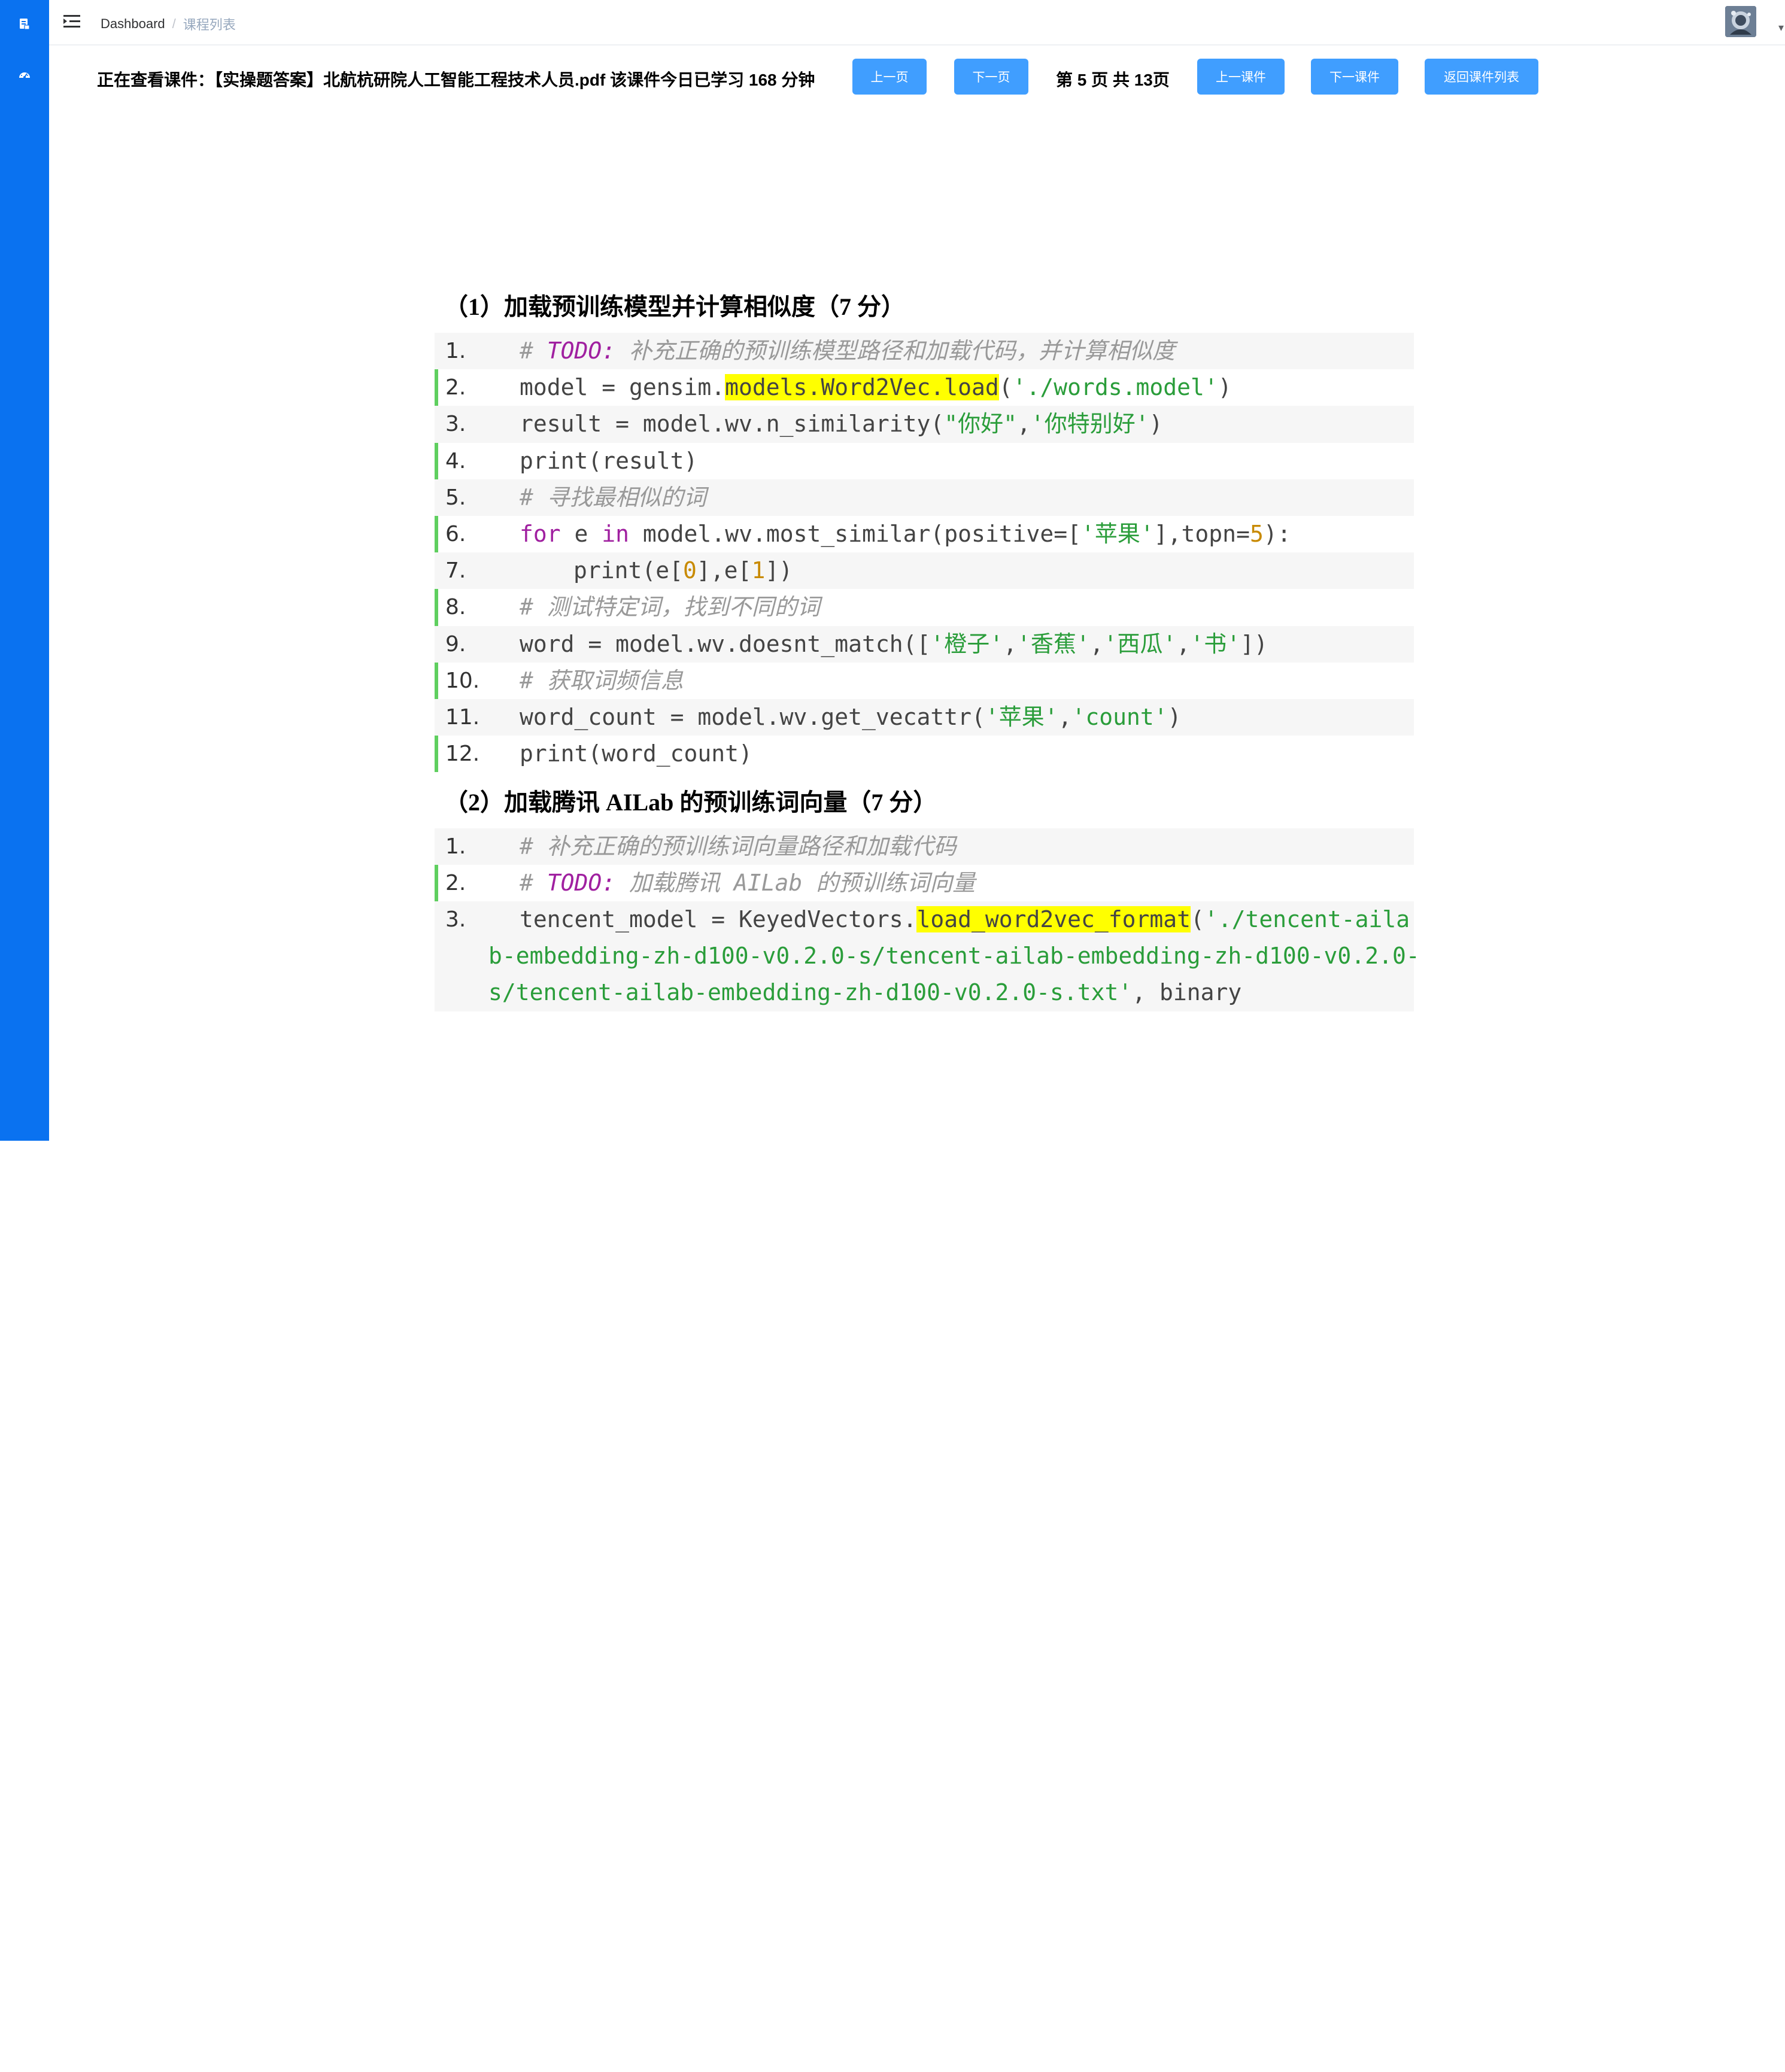 The width and height of the screenshot is (1785, 2072). What do you see at coordinates (924, 351) in the screenshot?
I see `code-line: 1. # TODO: 补充正确的预训练模型路径和加载代码，并计算相似度` at bounding box center [924, 351].